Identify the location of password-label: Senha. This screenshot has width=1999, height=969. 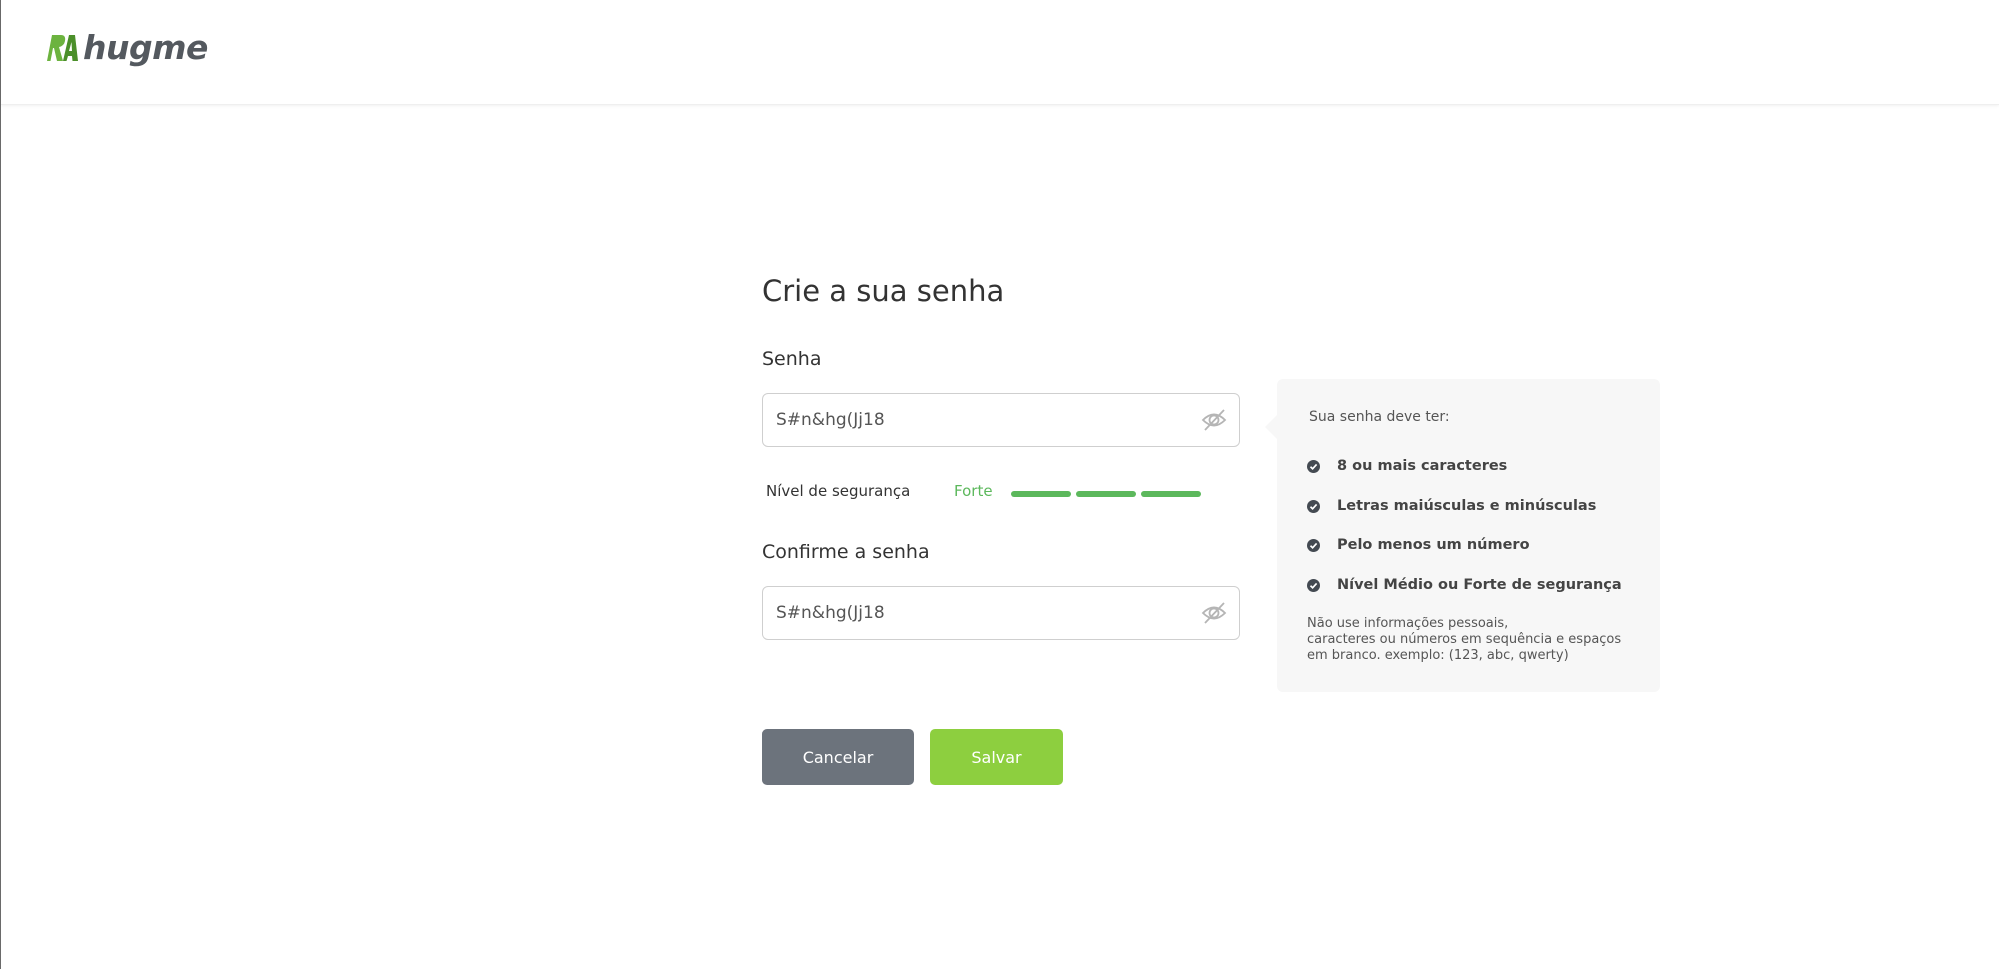
(792, 359).